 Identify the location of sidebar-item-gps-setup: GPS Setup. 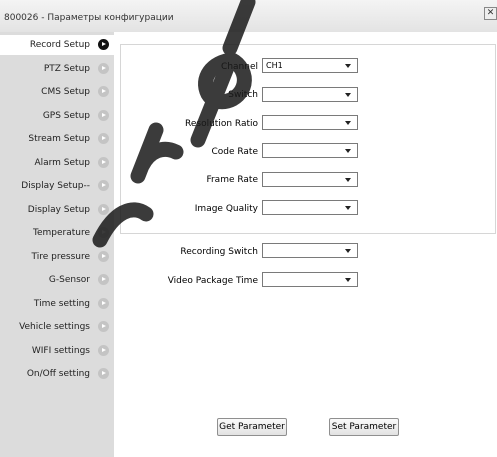
(57, 116).